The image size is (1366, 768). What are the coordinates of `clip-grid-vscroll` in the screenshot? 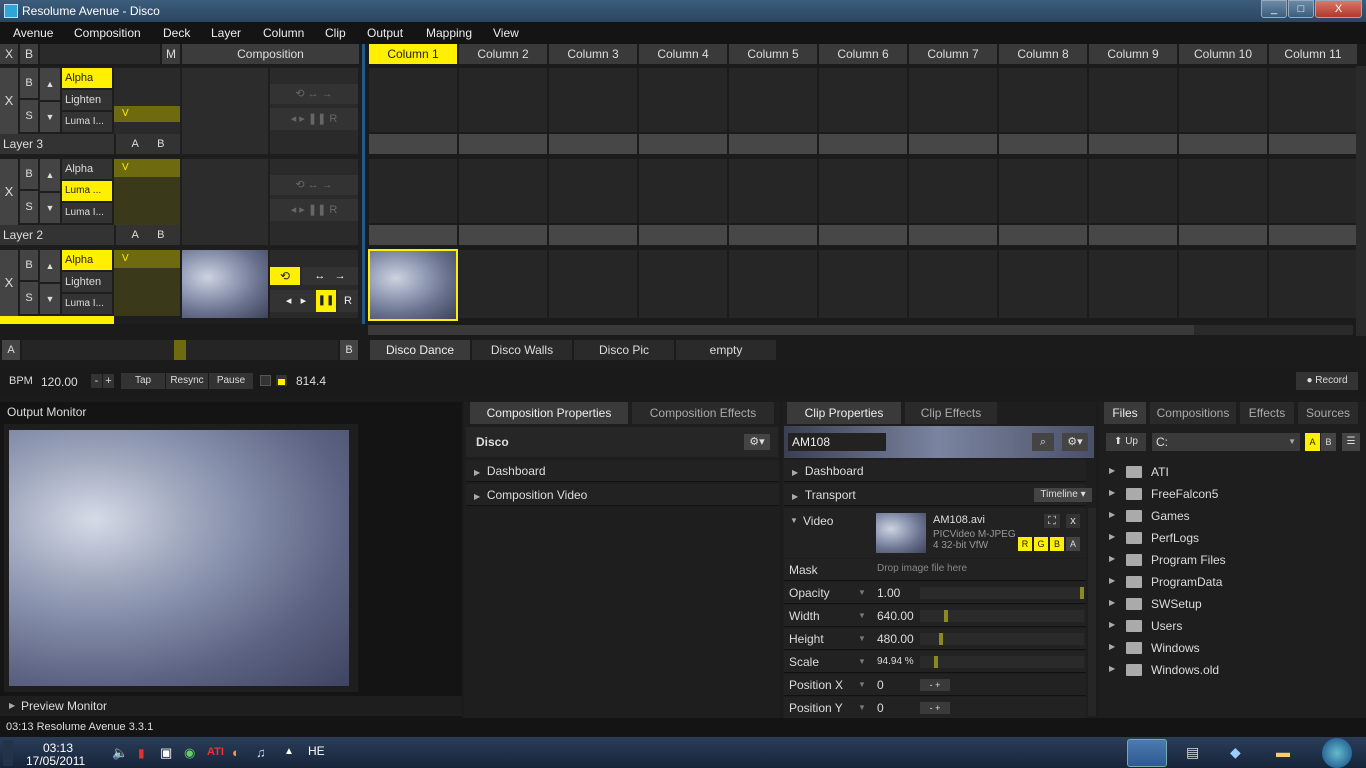 It's located at (1361, 201).